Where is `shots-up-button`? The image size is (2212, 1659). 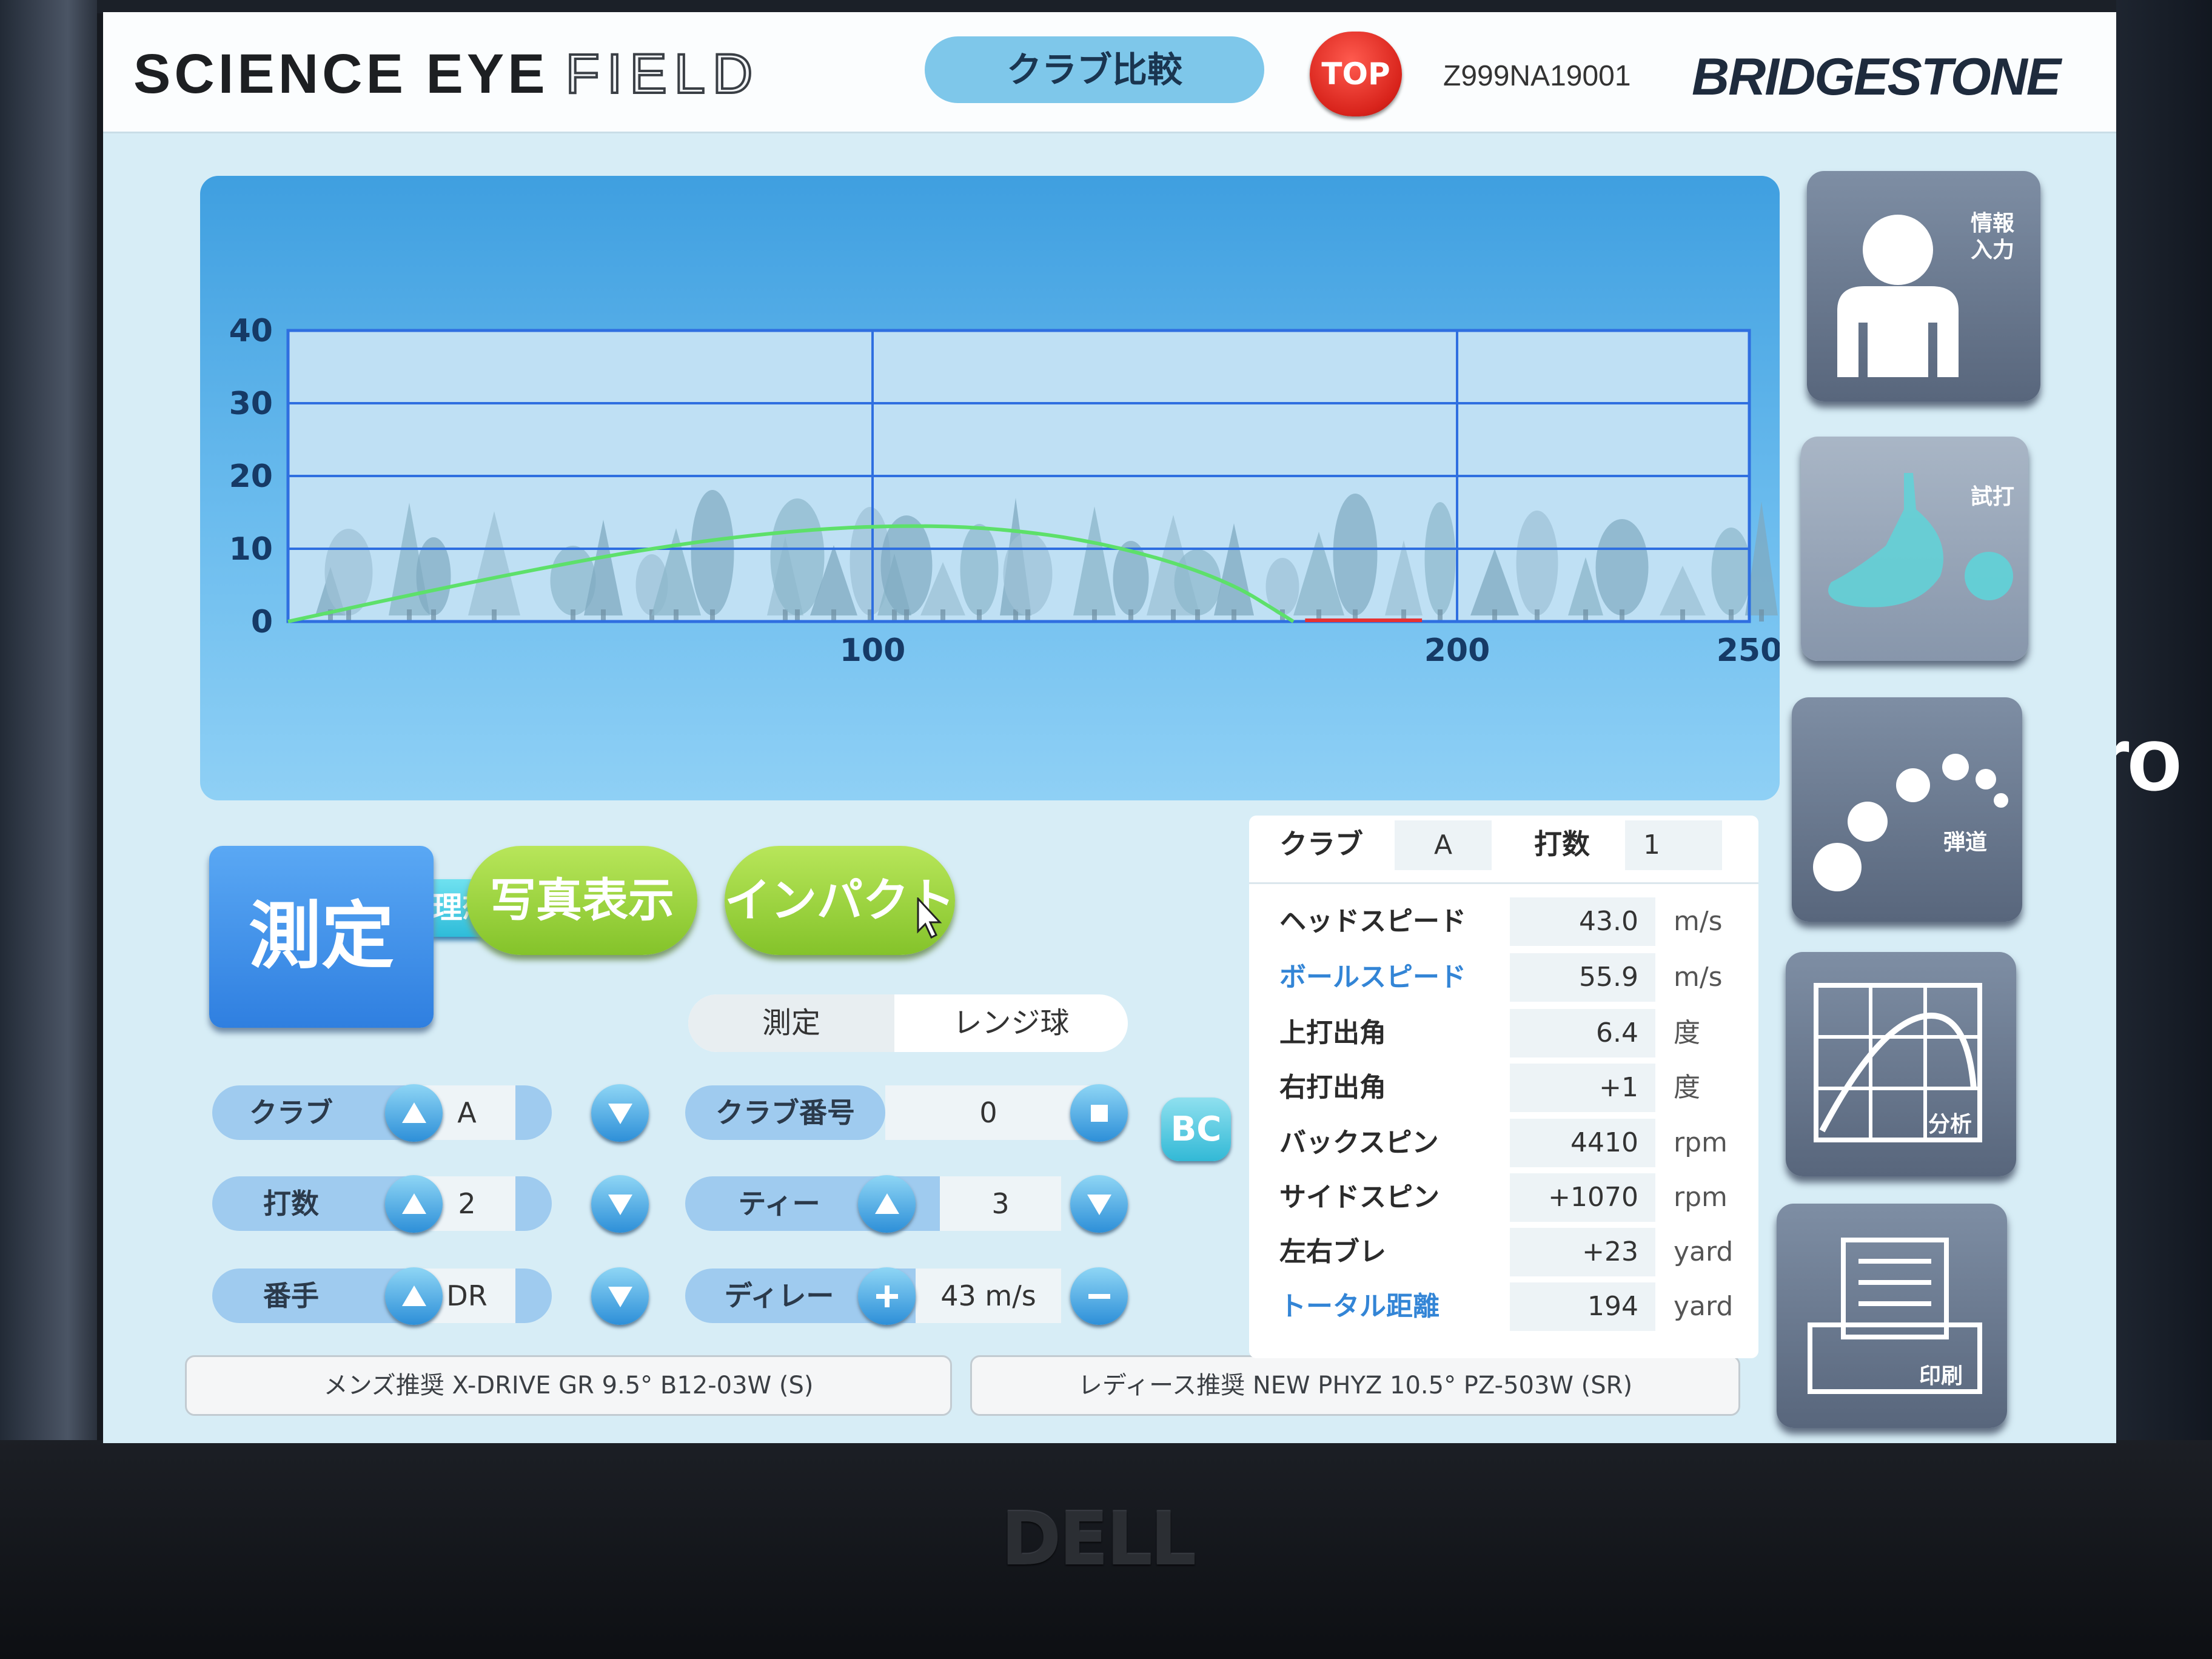
shots-up-button is located at coordinates (414, 1204).